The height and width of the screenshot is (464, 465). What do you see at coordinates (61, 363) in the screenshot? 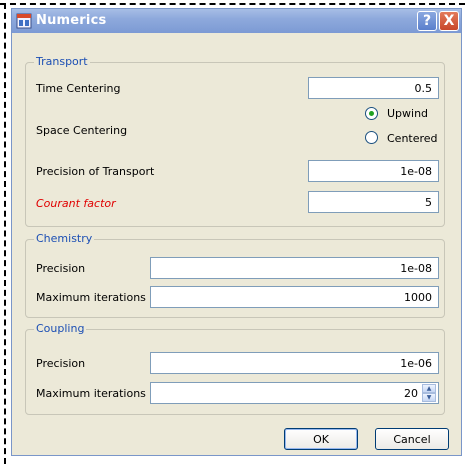
I see `coupling-precision-label: Precision` at bounding box center [61, 363].